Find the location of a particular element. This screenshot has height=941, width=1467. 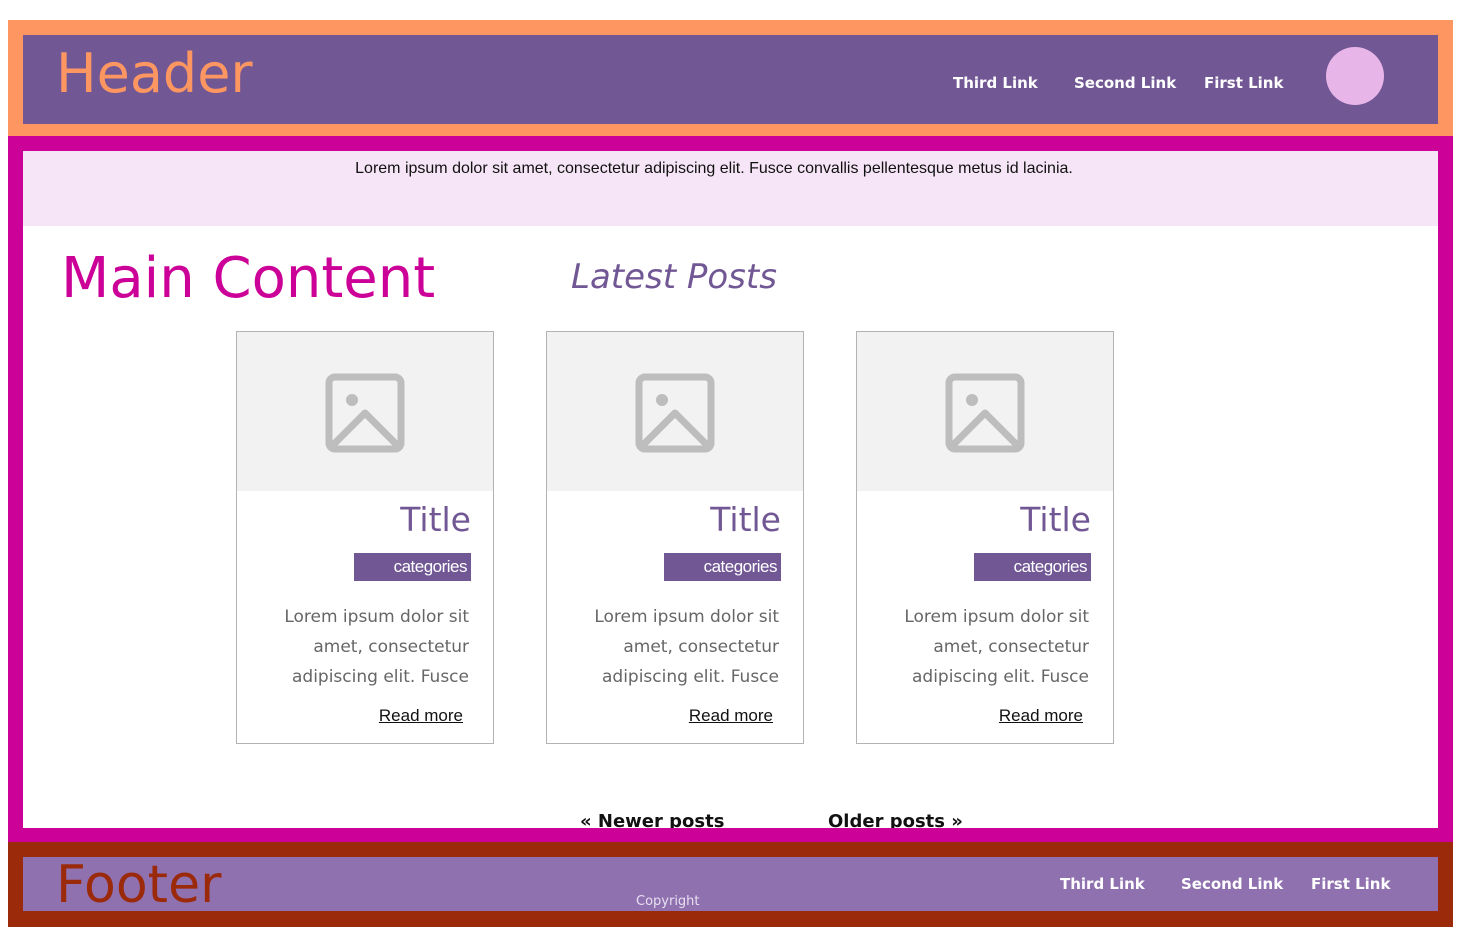

footer-nav-second-link: Second Link is located at coordinates (1232, 884).